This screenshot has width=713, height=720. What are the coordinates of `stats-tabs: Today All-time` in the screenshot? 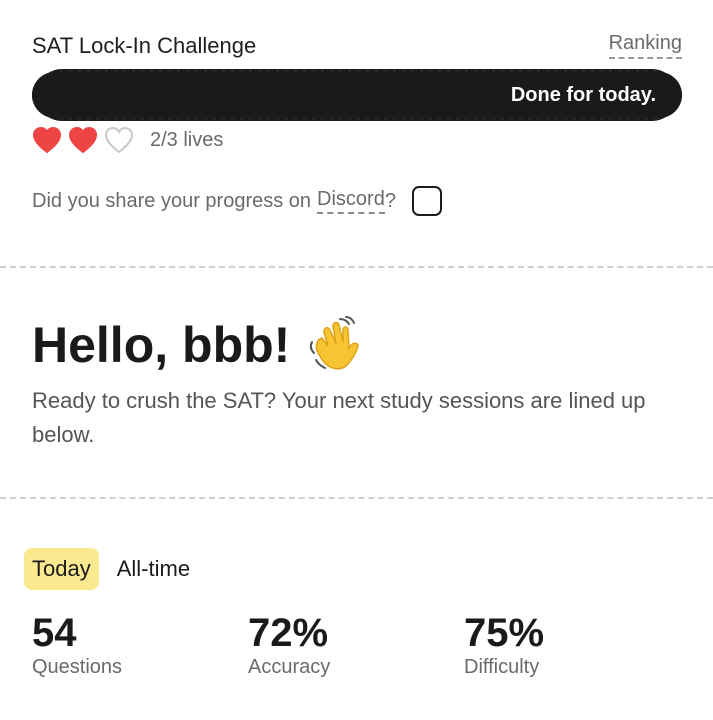 It's located at (111, 569).